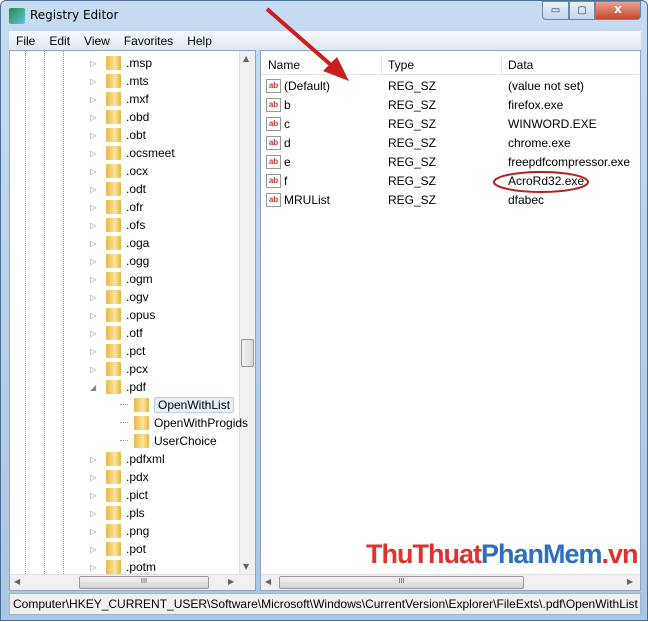 This screenshot has height=622, width=648. Describe the element at coordinates (247, 353) in the screenshot. I see `scroll-thumb` at that location.